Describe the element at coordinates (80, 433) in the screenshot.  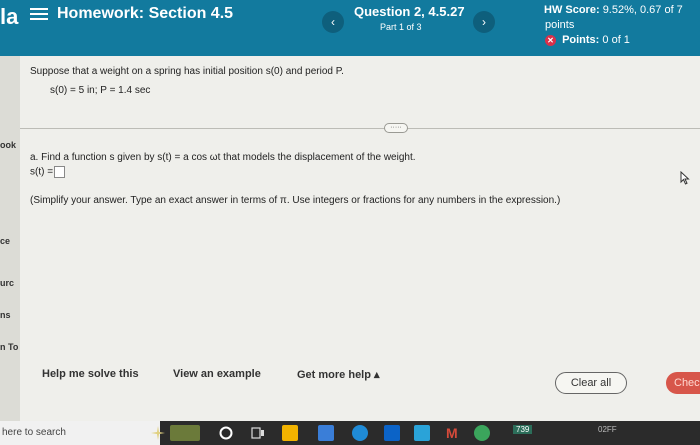
I see `taskbar-search-input: here to search` at that location.